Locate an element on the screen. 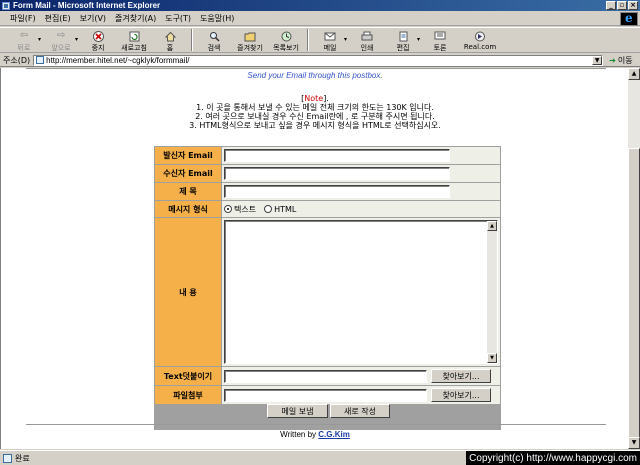 The width and height of the screenshot is (640, 465). mail-dropdown-icon: ▾ is located at coordinates (345, 39).